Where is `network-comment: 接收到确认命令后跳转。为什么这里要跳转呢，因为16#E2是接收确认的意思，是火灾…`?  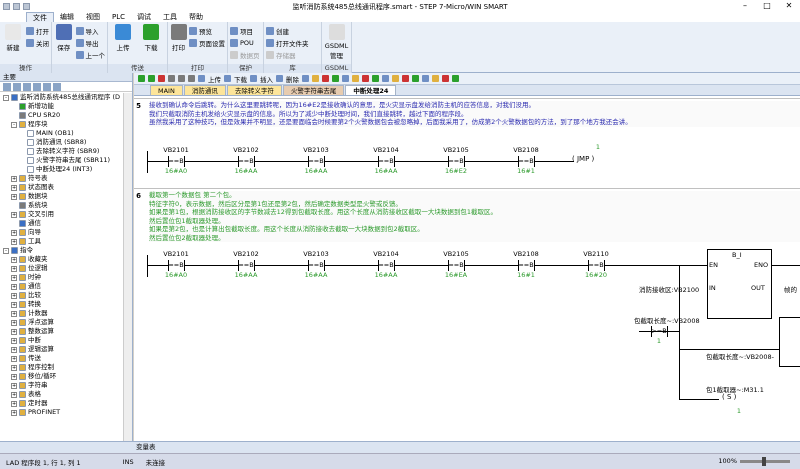 network-comment: 接收到确认命令后跳转。为什么这里要跳转呢，因为16#E2是接收确认的意思，是火灾… is located at coordinates (474, 114).